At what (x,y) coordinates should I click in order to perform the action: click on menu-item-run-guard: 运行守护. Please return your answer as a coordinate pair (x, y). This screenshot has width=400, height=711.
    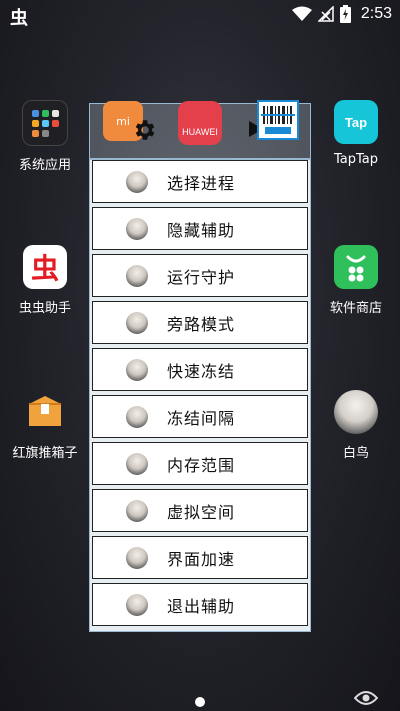
    Looking at the image, I should click on (200, 275).